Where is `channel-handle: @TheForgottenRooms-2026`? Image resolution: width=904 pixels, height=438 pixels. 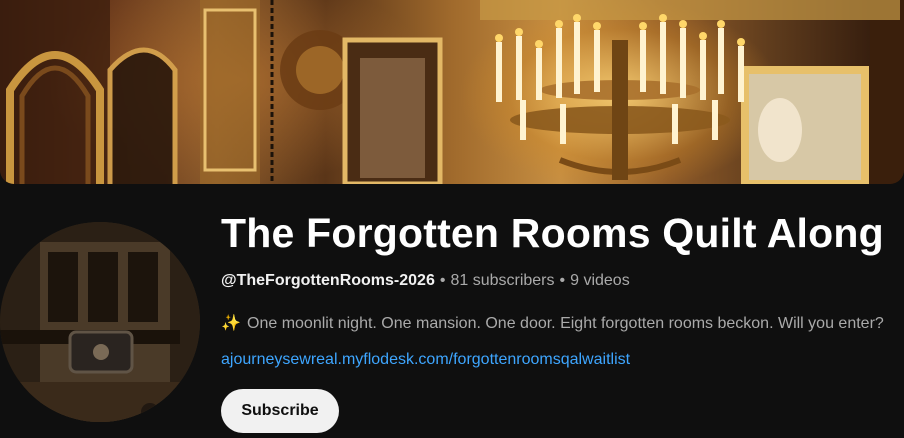 channel-handle: @TheForgottenRooms-2026 is located at coordinates (328, 280).